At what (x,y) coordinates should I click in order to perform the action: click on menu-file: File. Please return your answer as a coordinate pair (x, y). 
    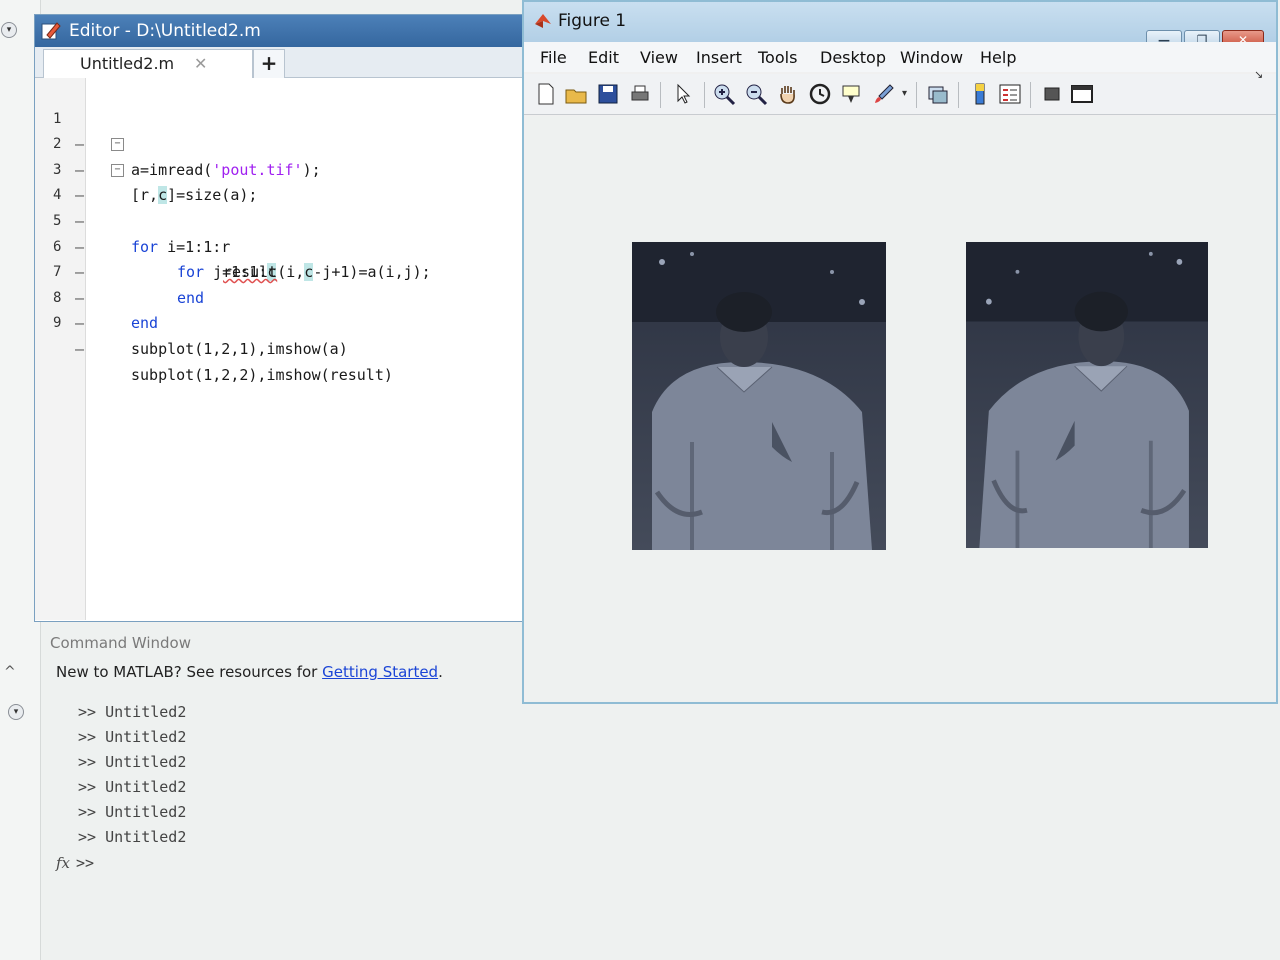
    Looking at the image, I should click on (553, 57).